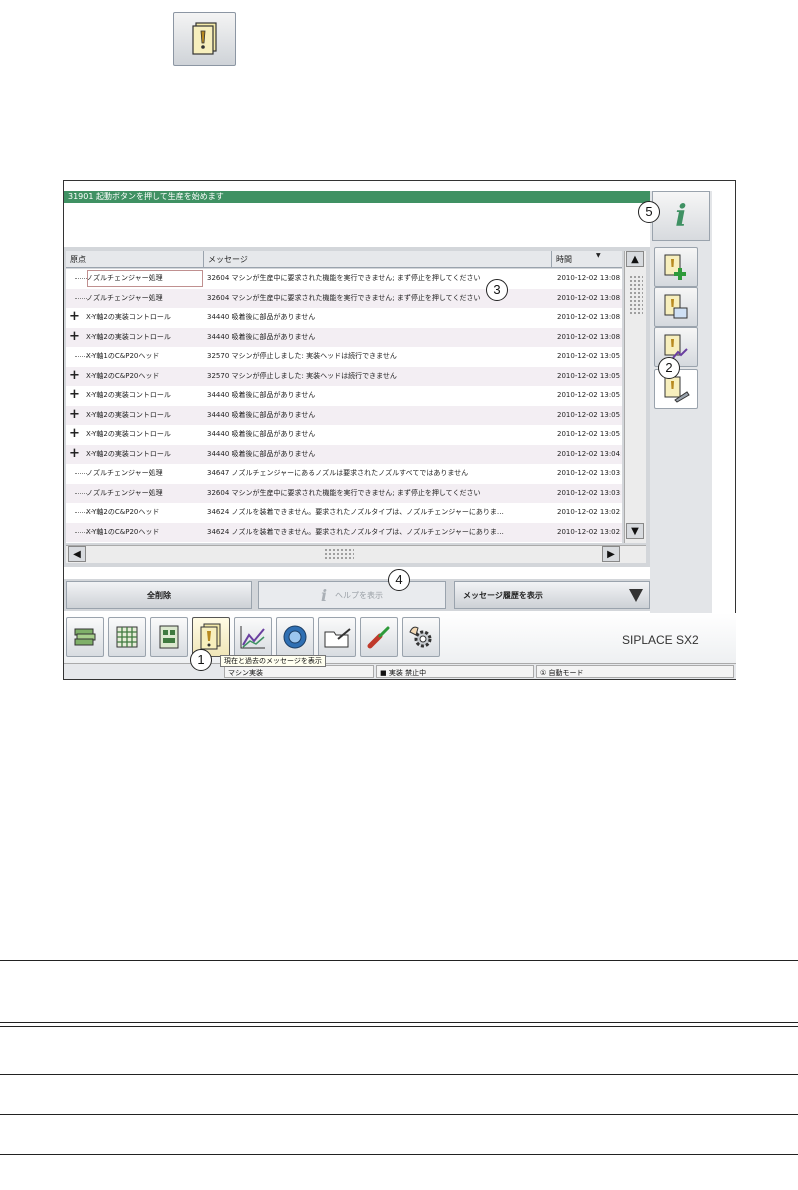  What do you see at coordinates (159, 595) in the screenshot?
I see `delete-all-button: 全削除` at bounding box center [159, 595].